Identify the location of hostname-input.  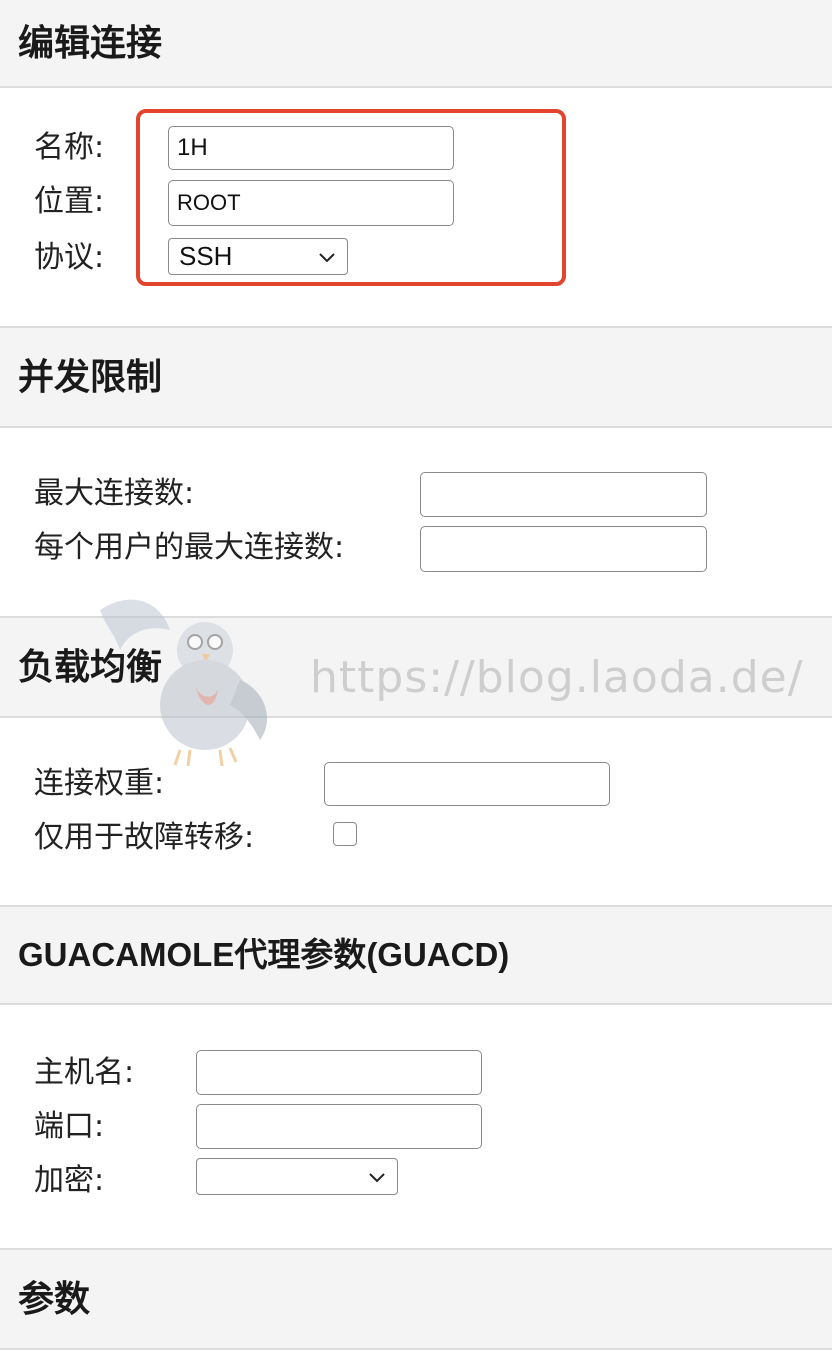
(339, 1072).